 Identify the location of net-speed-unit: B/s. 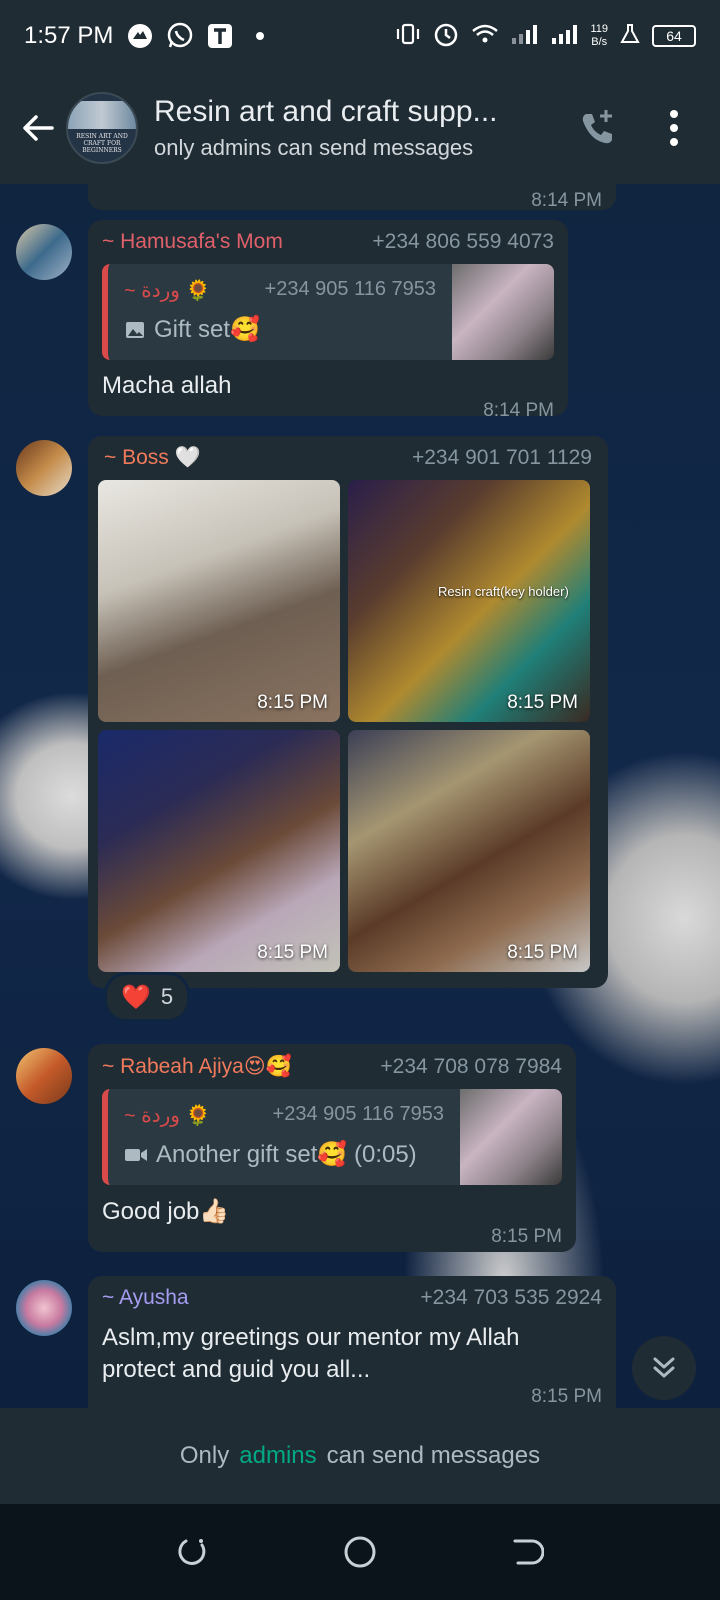
(599, 42).